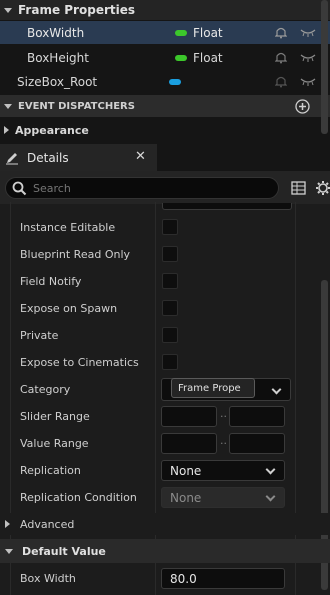 This screenshot has height=595, width=330. What do you see at coordinates (19, 188) in the screenshot?
I see `search-icon` at bounding box center [19, 188].